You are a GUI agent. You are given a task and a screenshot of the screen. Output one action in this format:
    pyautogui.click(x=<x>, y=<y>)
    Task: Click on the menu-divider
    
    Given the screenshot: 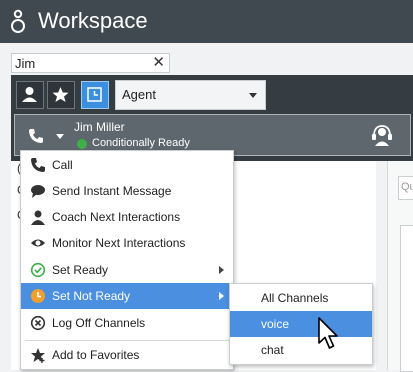 What is the action you would take?
    pyautogui.click(x=127, y=340)
    